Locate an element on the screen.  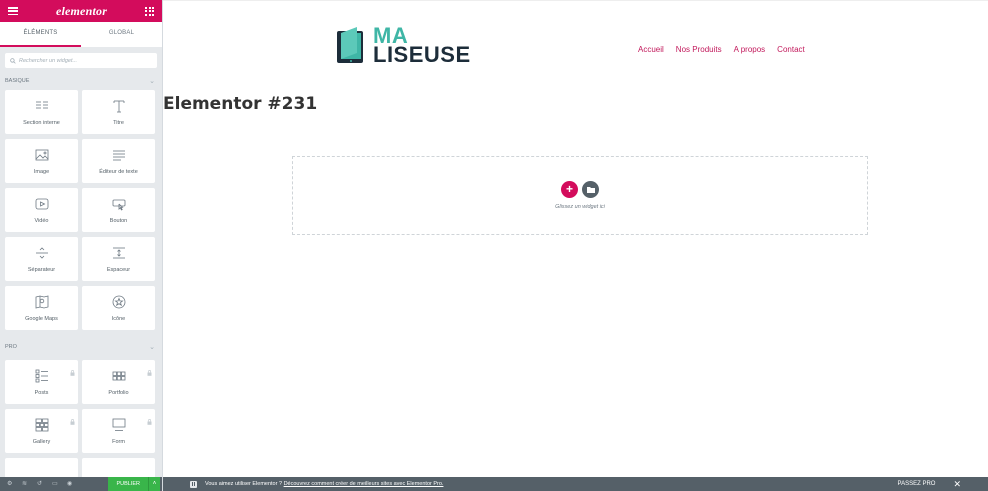
widget-video: Vidéo is located at coordinates (41, 210).